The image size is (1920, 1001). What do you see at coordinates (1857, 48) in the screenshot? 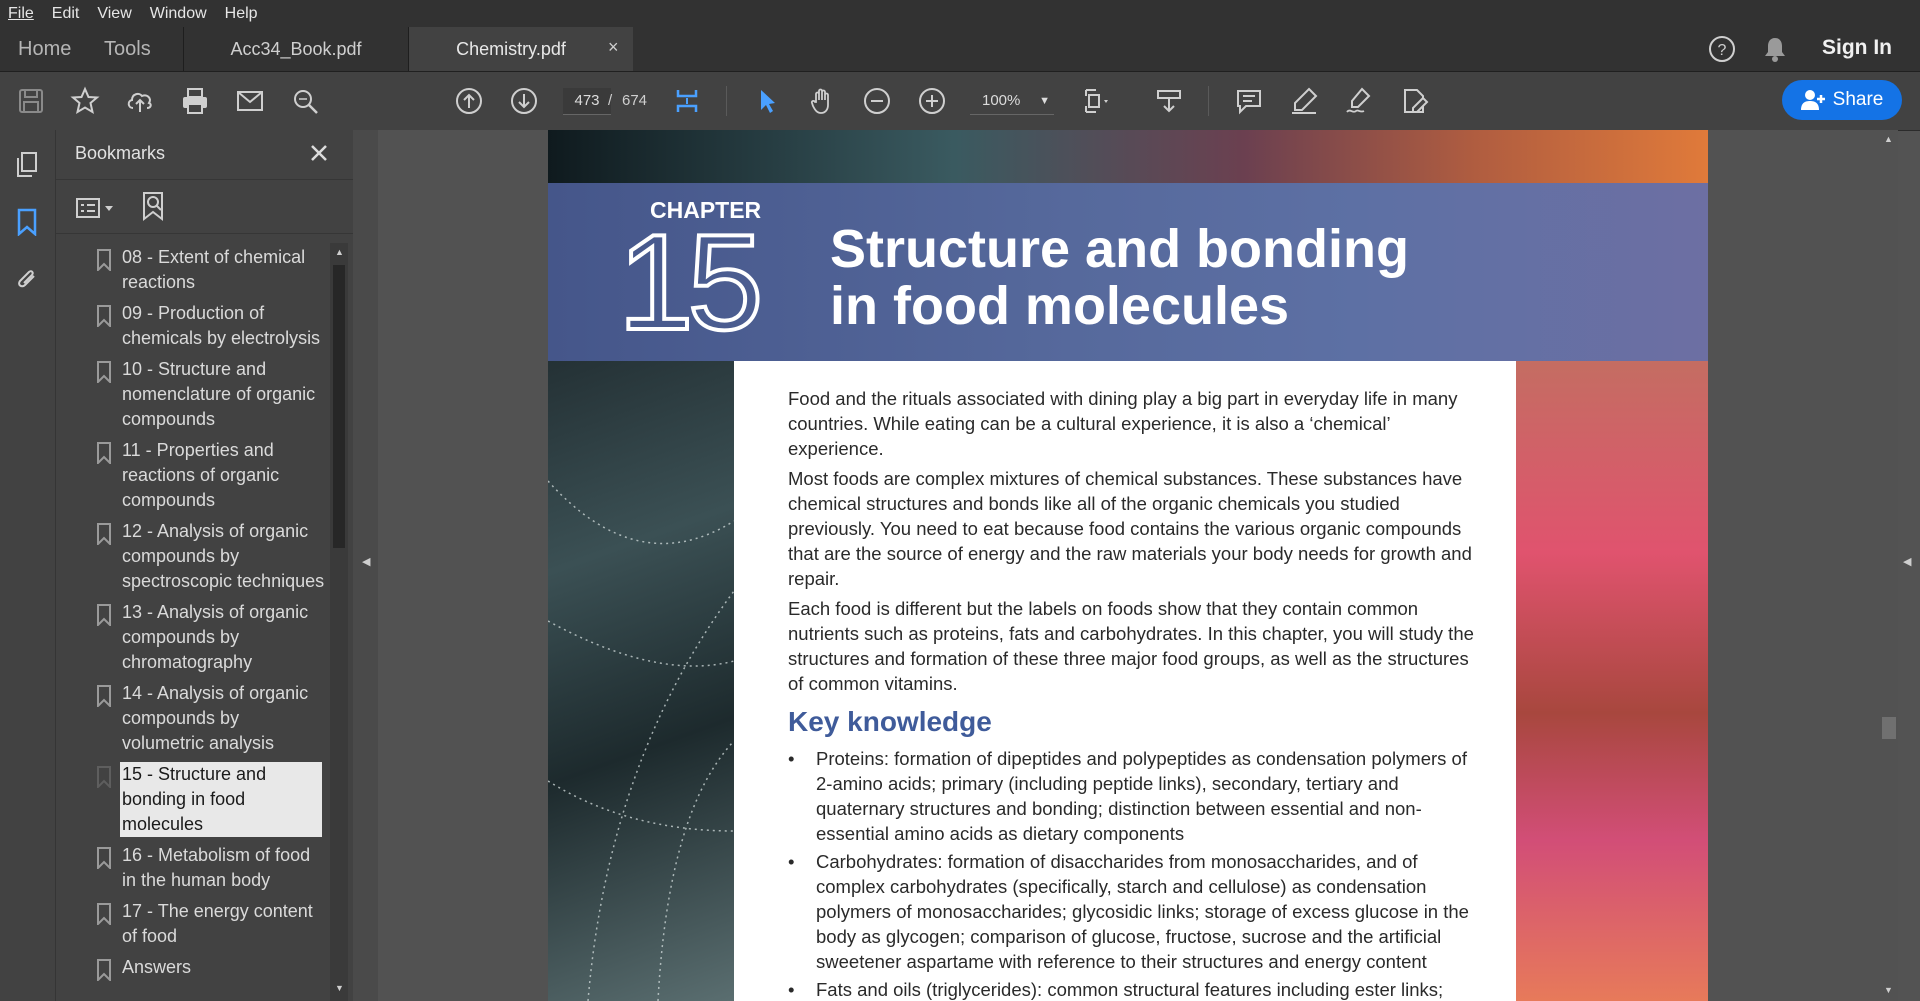
I see `sign-in-link: Sign In` at bounding box center [1857, 48].